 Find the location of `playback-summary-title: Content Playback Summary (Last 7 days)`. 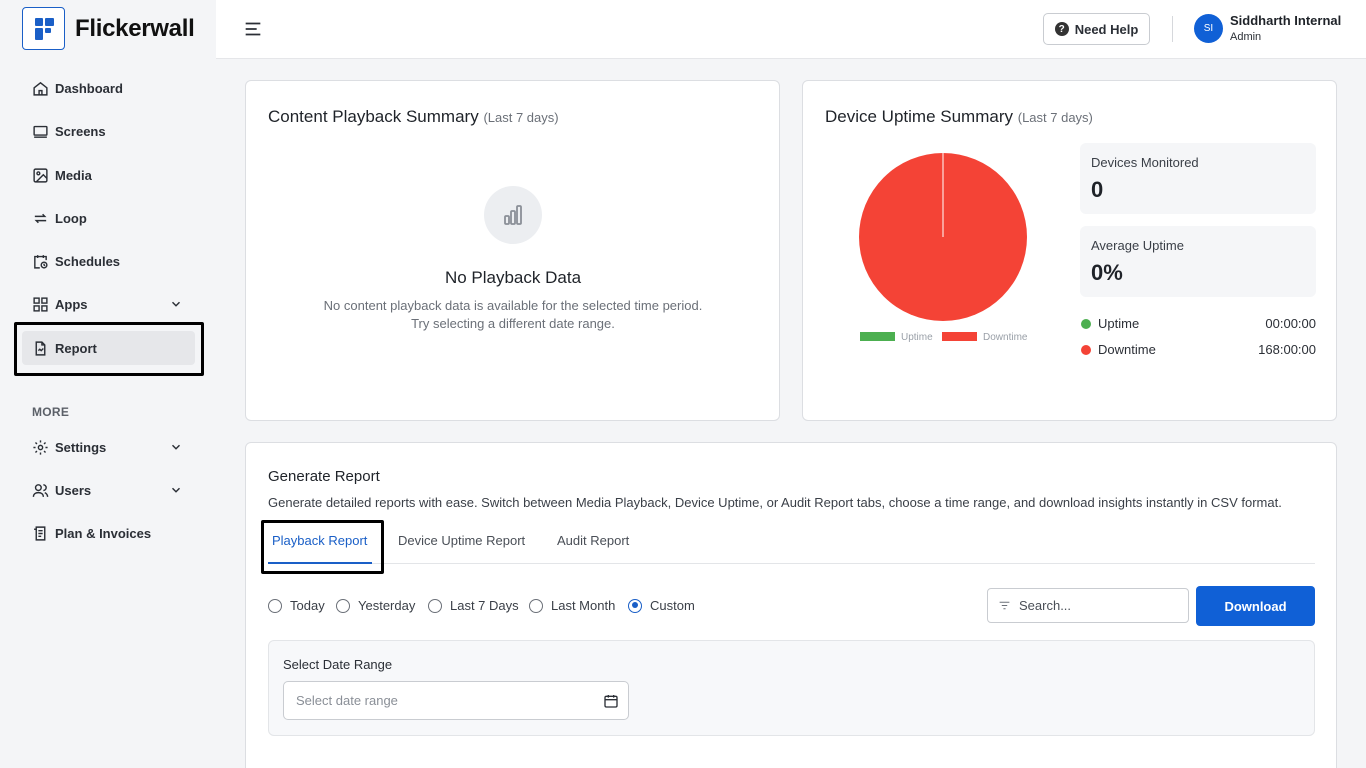

playback-summary-title: Content Playback Summary (Last 7 days) is located at coordinates (413, 116).